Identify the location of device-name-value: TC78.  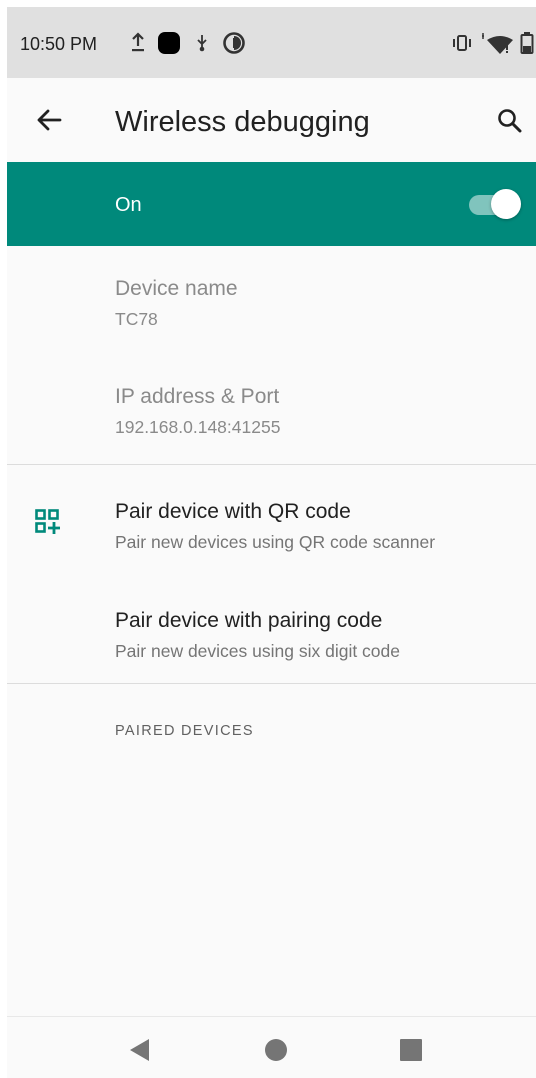
(136, 319).